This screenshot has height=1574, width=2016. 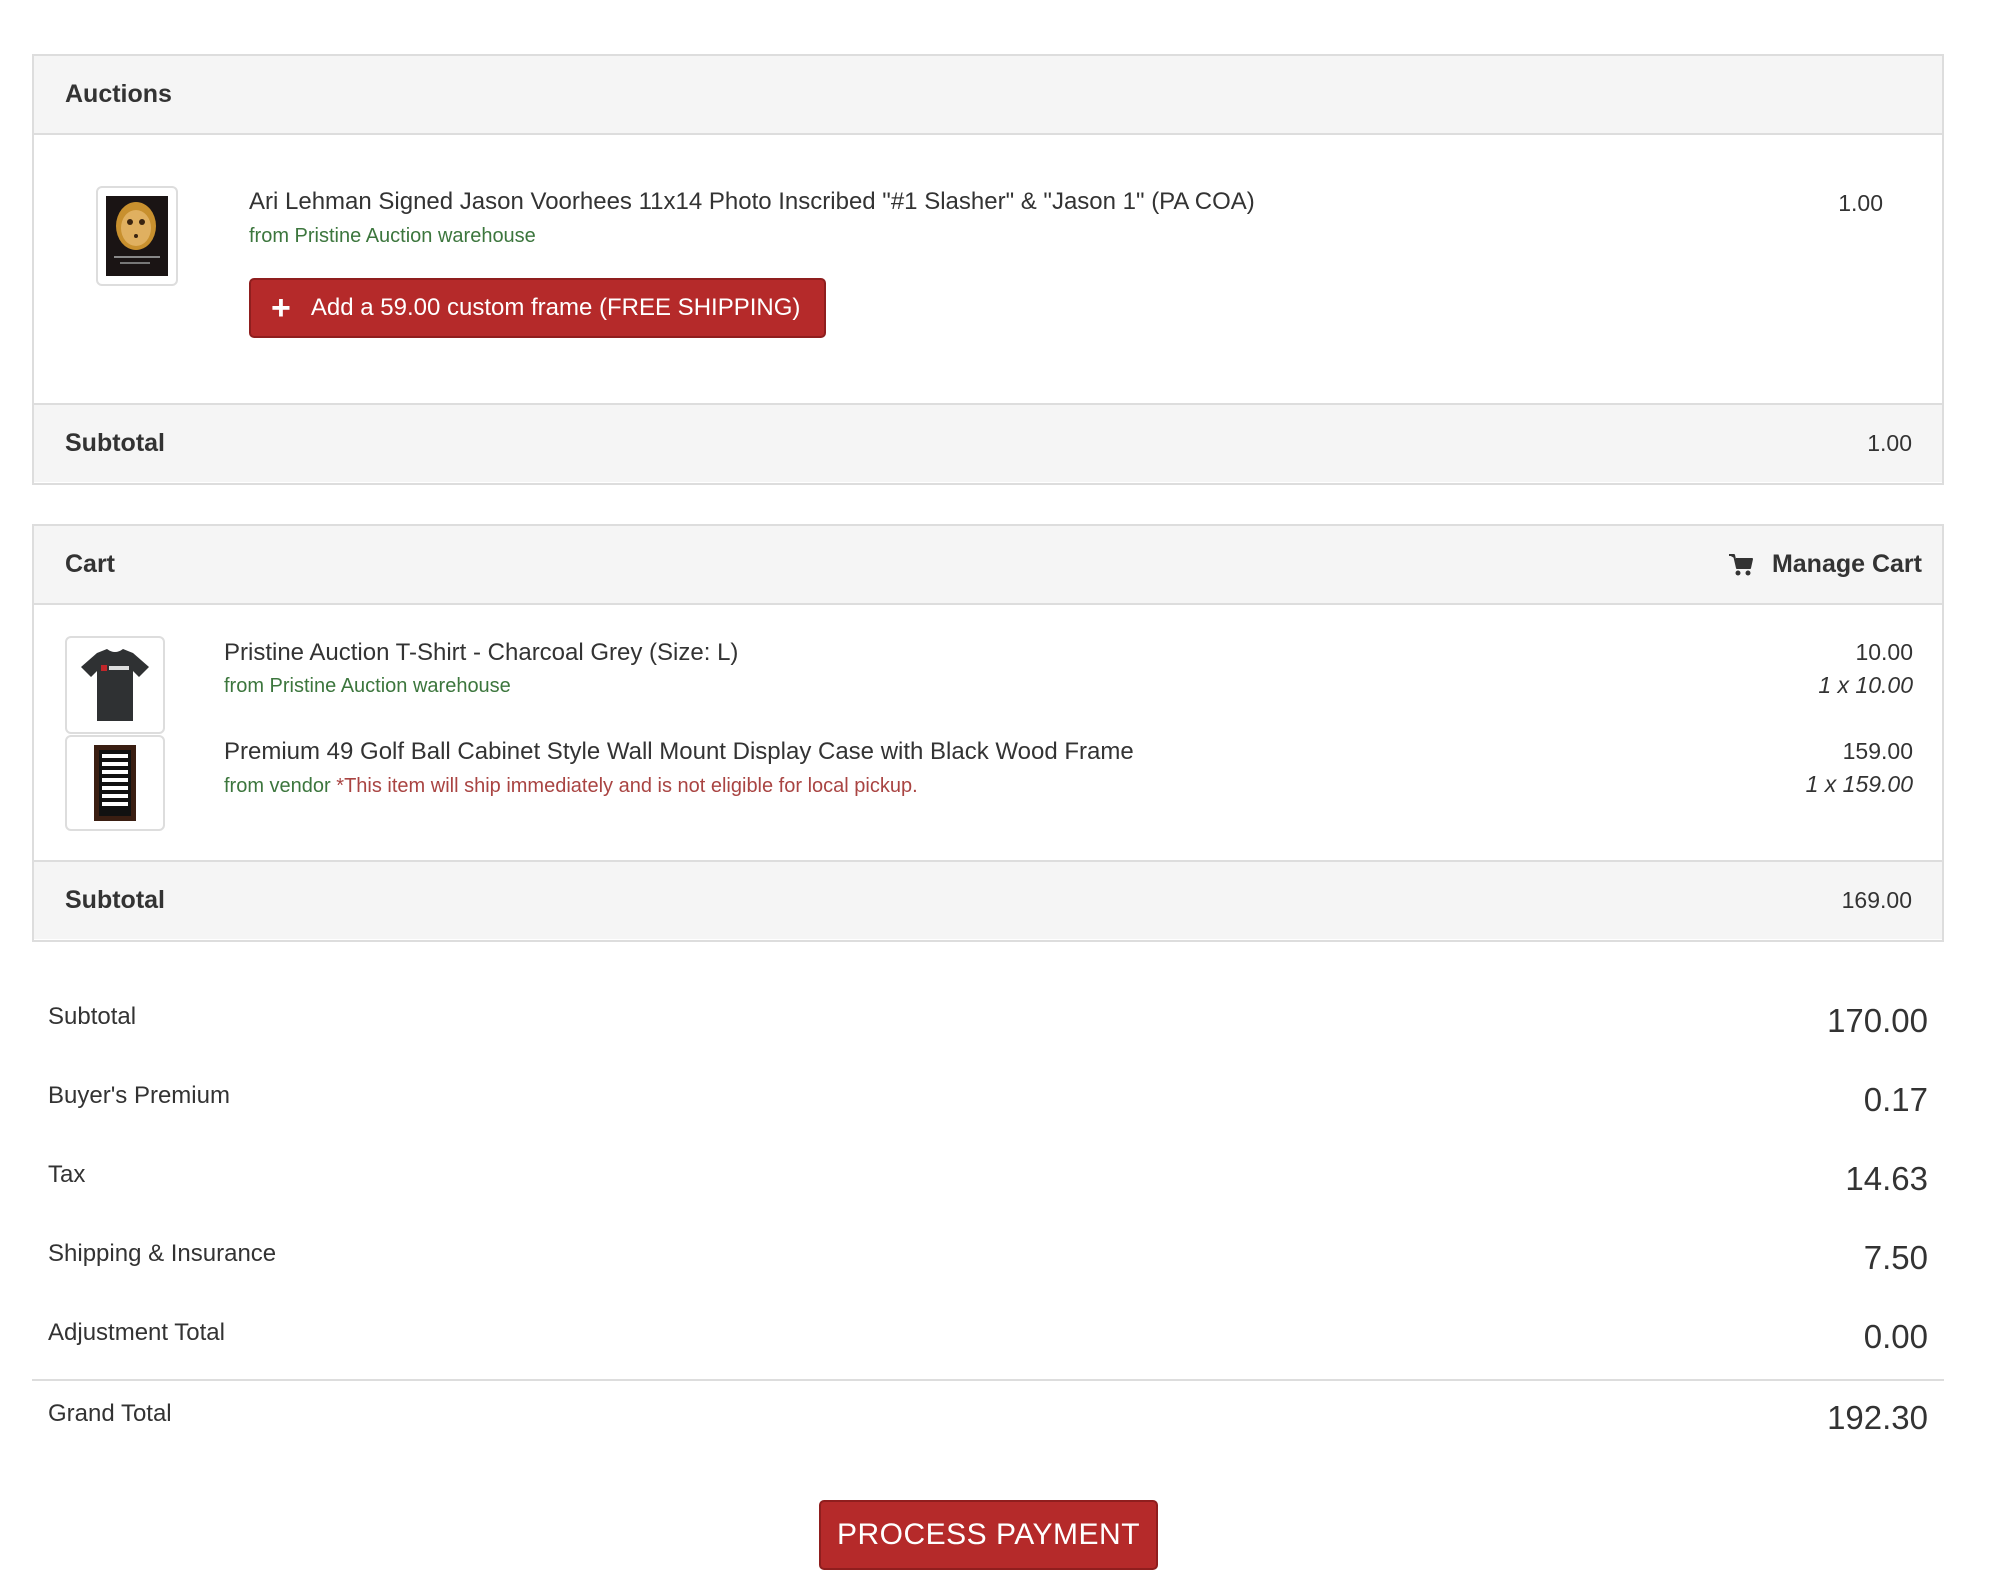 I want to click on cart-item-source: from Pristine Auction warehouse, so click(x=367, y=686).